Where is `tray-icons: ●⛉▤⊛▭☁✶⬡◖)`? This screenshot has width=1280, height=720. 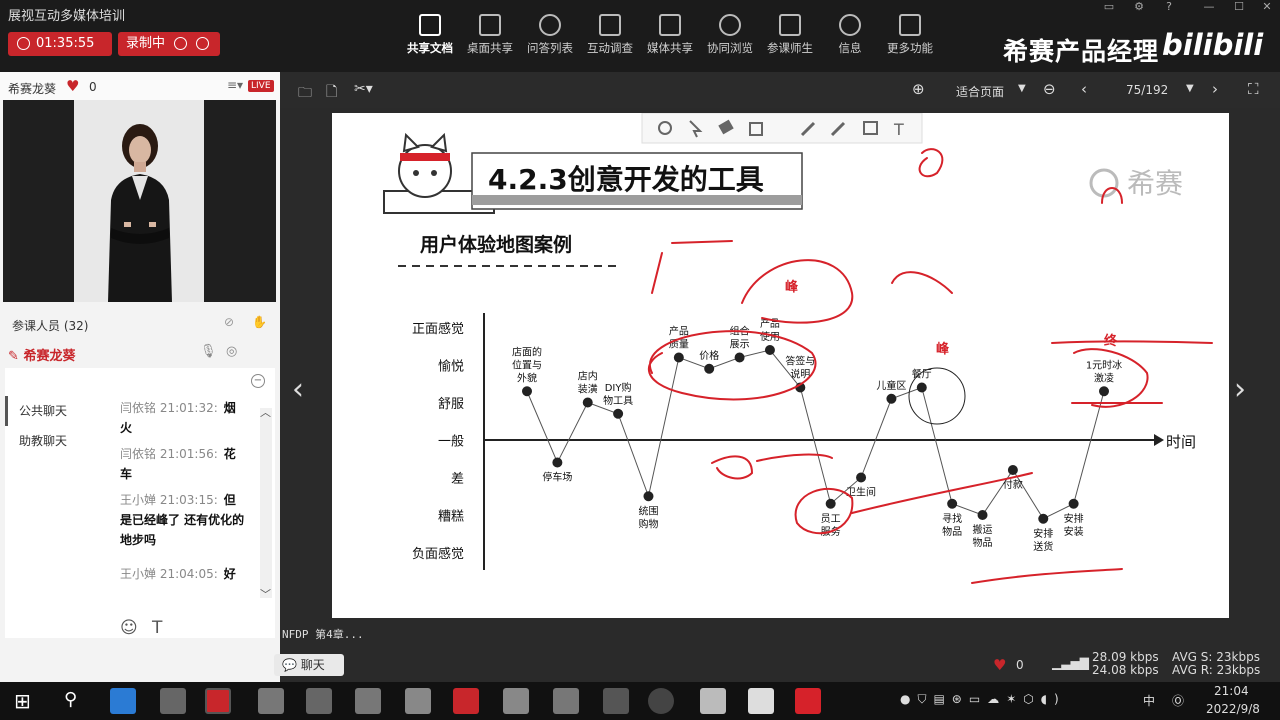
tray-icons: ●⛉▤⊛▭☁✶⬡◖) is located at coordinates (983, 699).